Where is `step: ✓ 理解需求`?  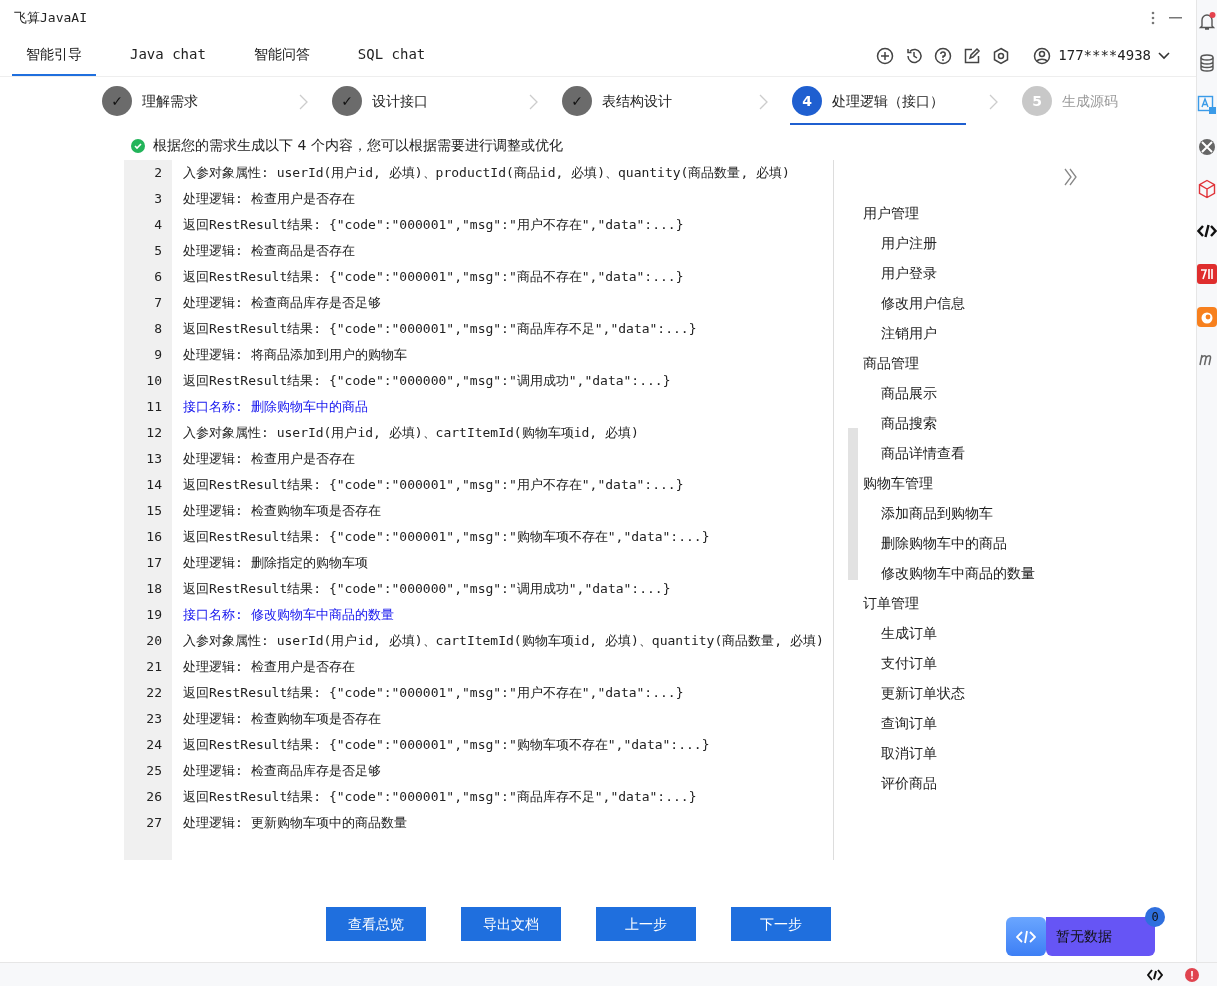 step: ✓ 理解需求 is located at coordinates (188, 102).